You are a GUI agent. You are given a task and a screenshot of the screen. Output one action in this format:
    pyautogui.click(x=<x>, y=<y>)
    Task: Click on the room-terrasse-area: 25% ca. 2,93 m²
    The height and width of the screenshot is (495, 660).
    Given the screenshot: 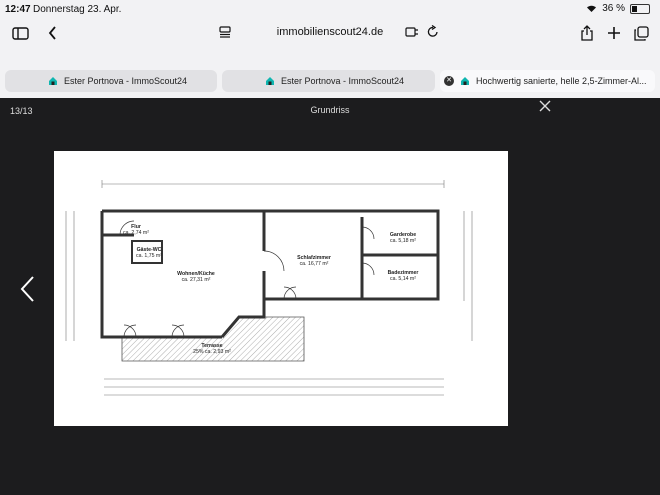 What is the action you would take?
    pyautogui.click(x=212, y=352)
    